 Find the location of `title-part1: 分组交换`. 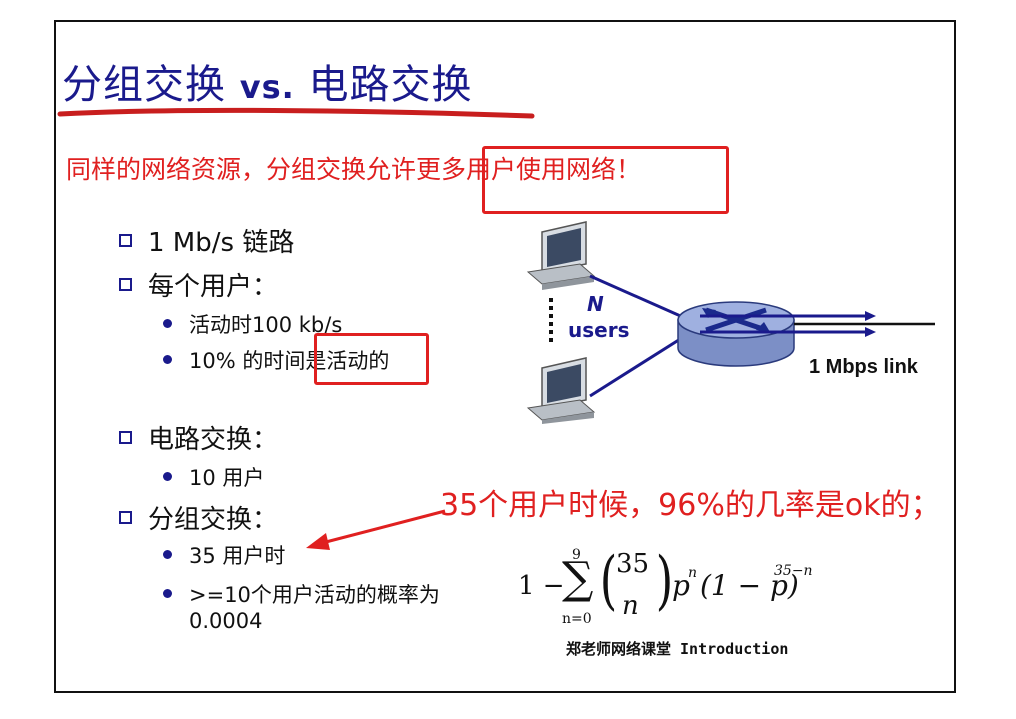

title-part1: 分组交换 is located at coordinates (151, 85).